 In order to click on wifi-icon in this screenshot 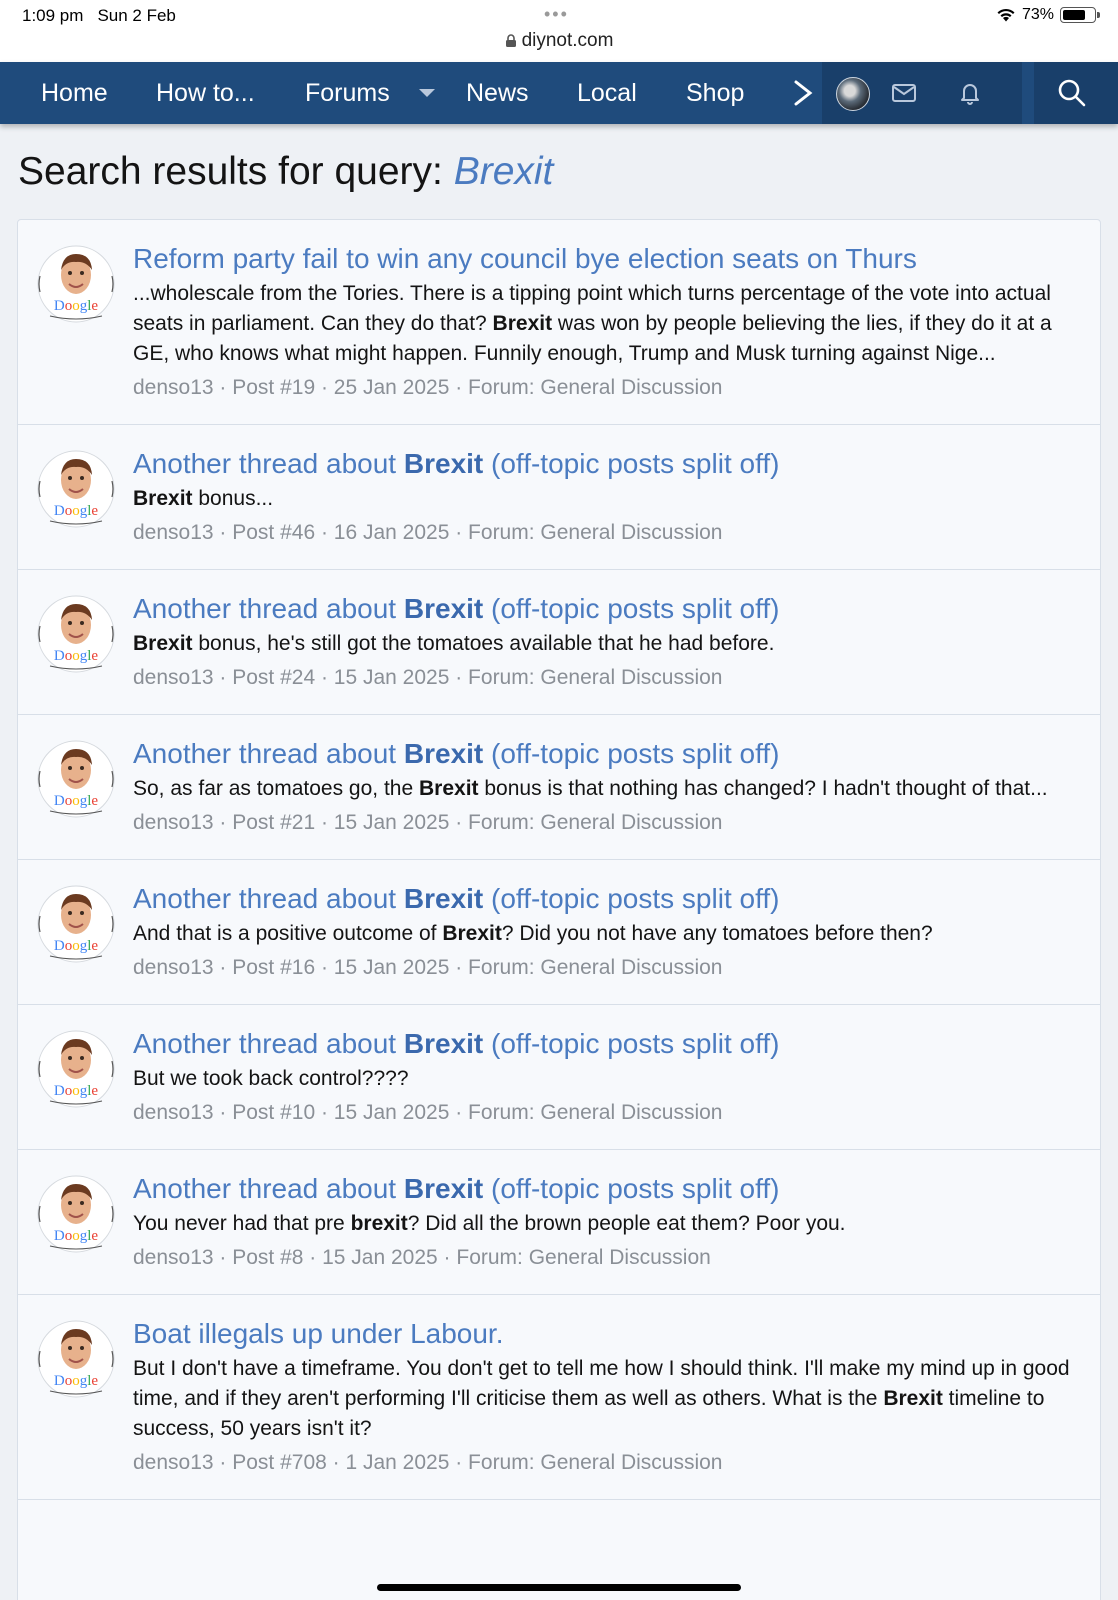, I will do `click(1006, 15)`.